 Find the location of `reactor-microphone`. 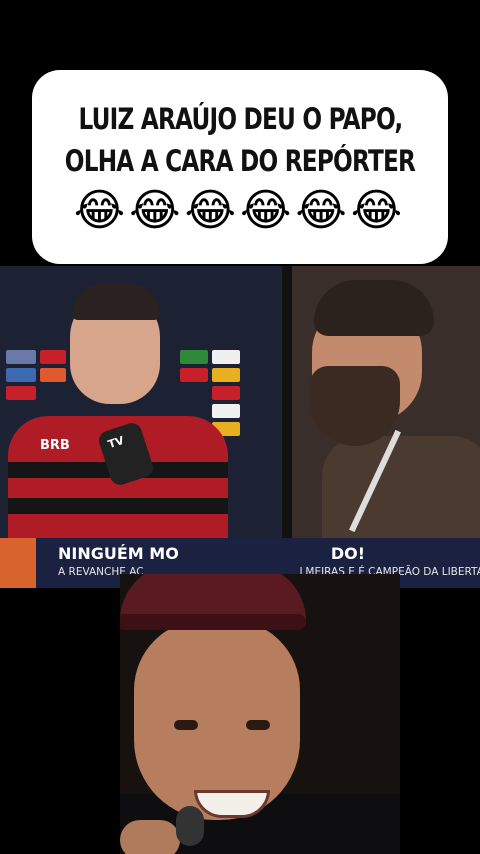

reactor-microphone is located at coordinates (190, 826).